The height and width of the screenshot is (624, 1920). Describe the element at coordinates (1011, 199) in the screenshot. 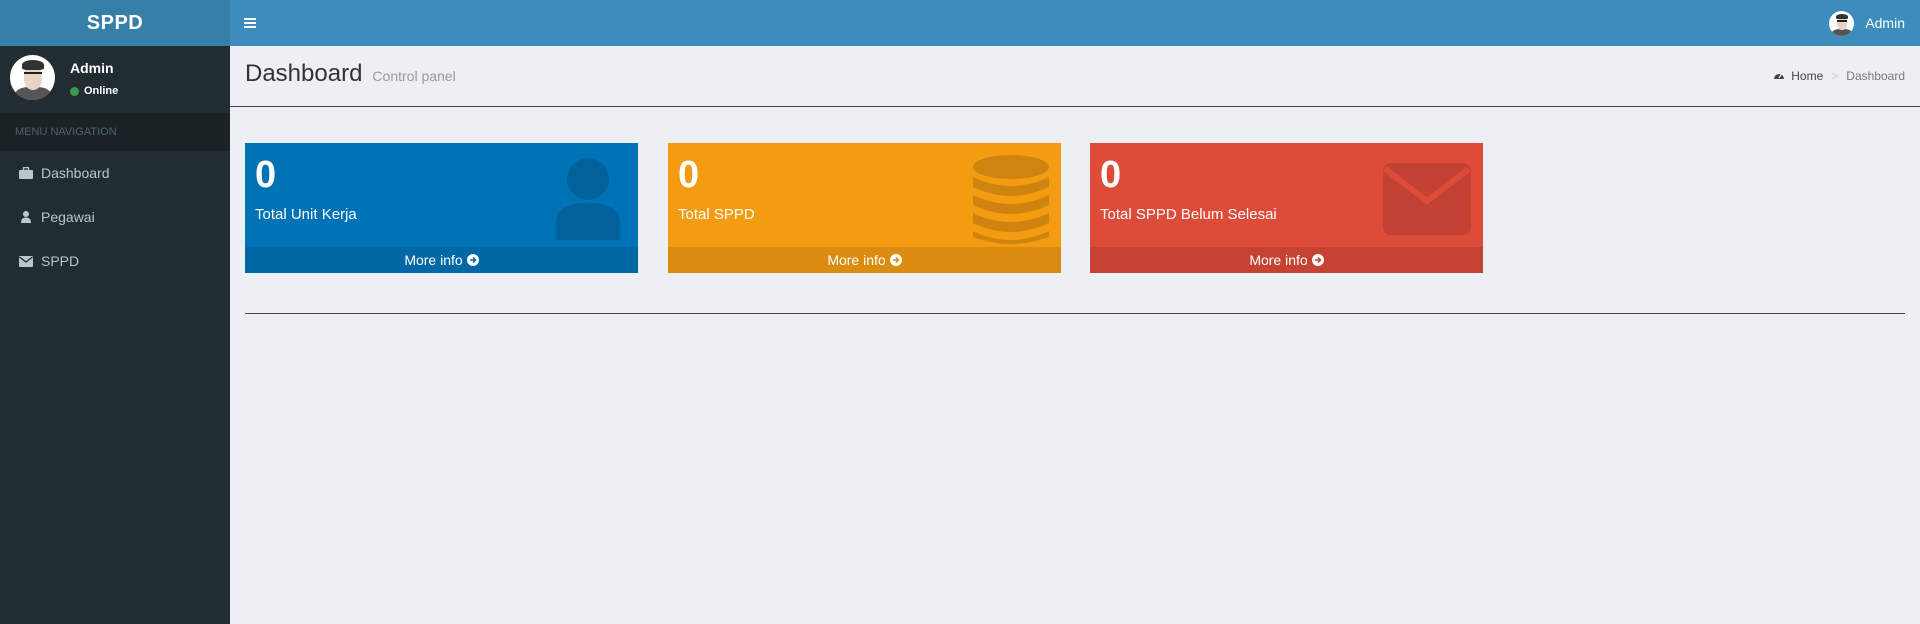

I see `database-icon` at that location.